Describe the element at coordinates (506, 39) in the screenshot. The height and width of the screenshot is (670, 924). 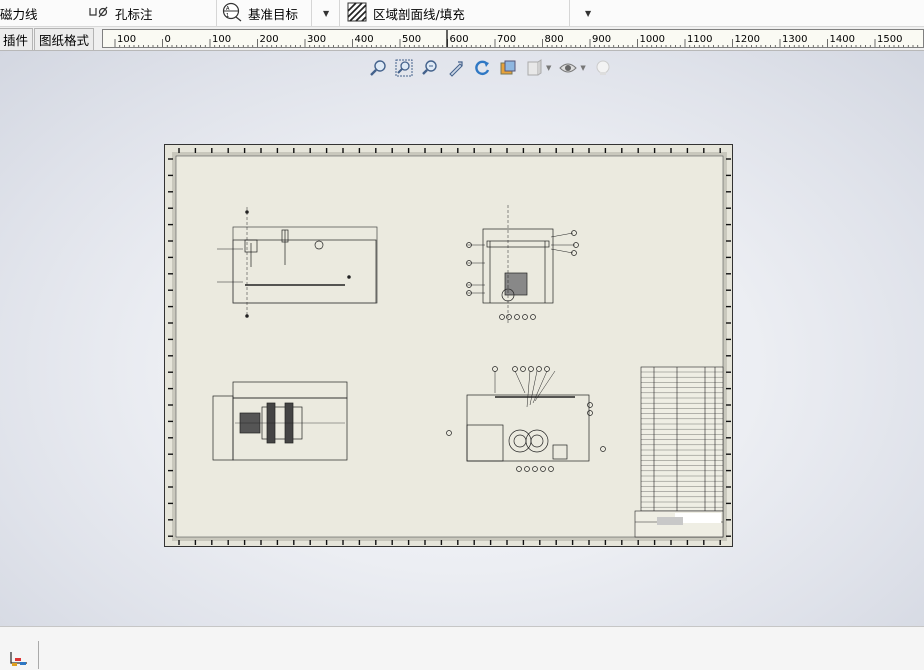
I see `ruler-label: 700` at that location.